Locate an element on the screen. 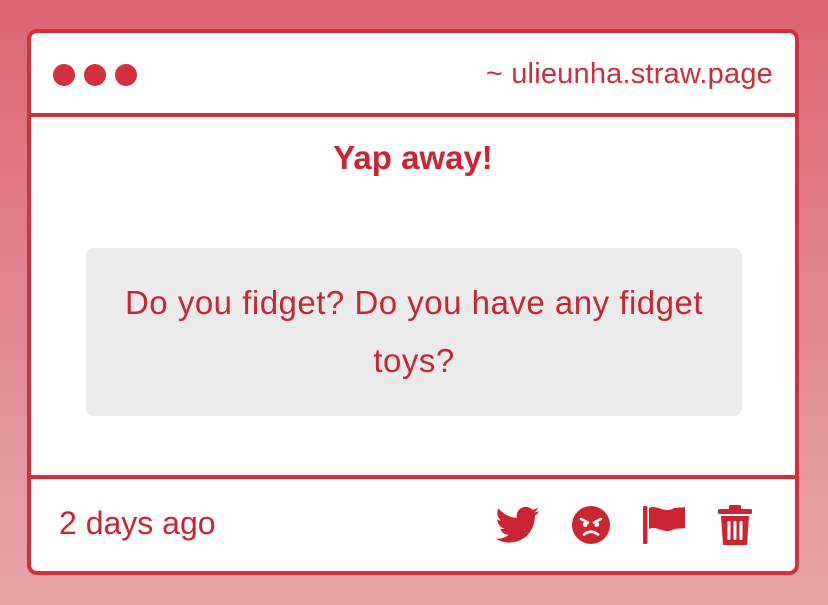 Image resolution: width=828 pixels, height=605 pixels. window-controls is located at coordinates (95, 73).